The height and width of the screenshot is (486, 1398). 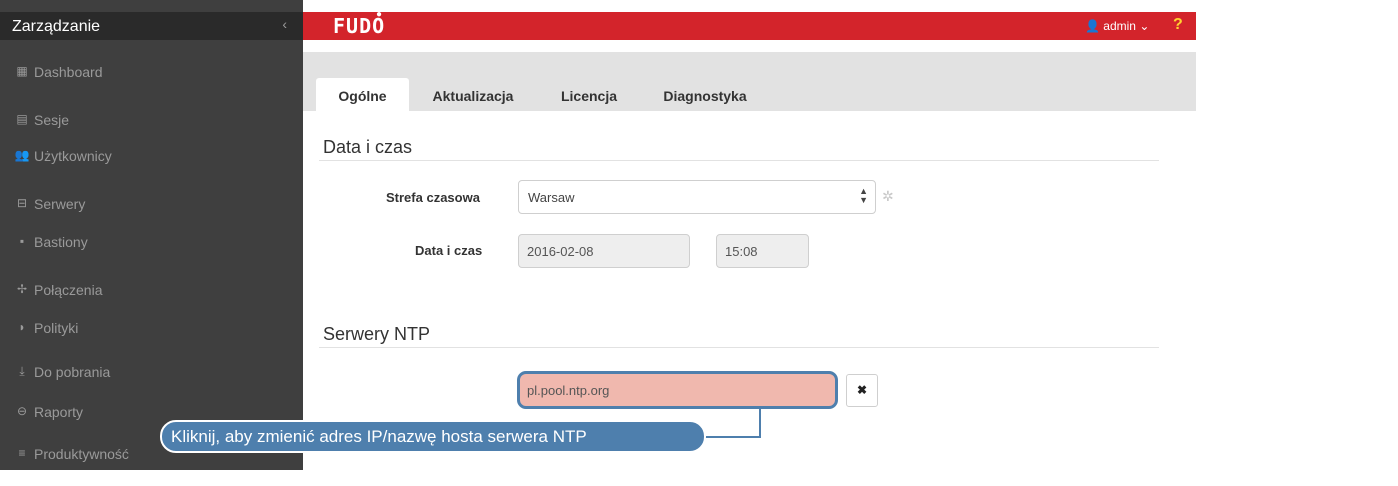 What do you see at coordinates (59, 412) in the screenshot?
I see `sidebar-item-label: Raporty` at bounding box center [59, 412].